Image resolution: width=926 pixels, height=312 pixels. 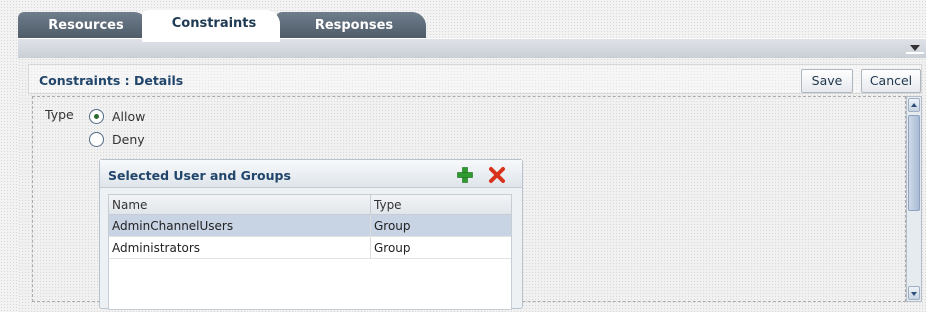 I want to click on radio-allow-circle, so click(x=96, y=116).